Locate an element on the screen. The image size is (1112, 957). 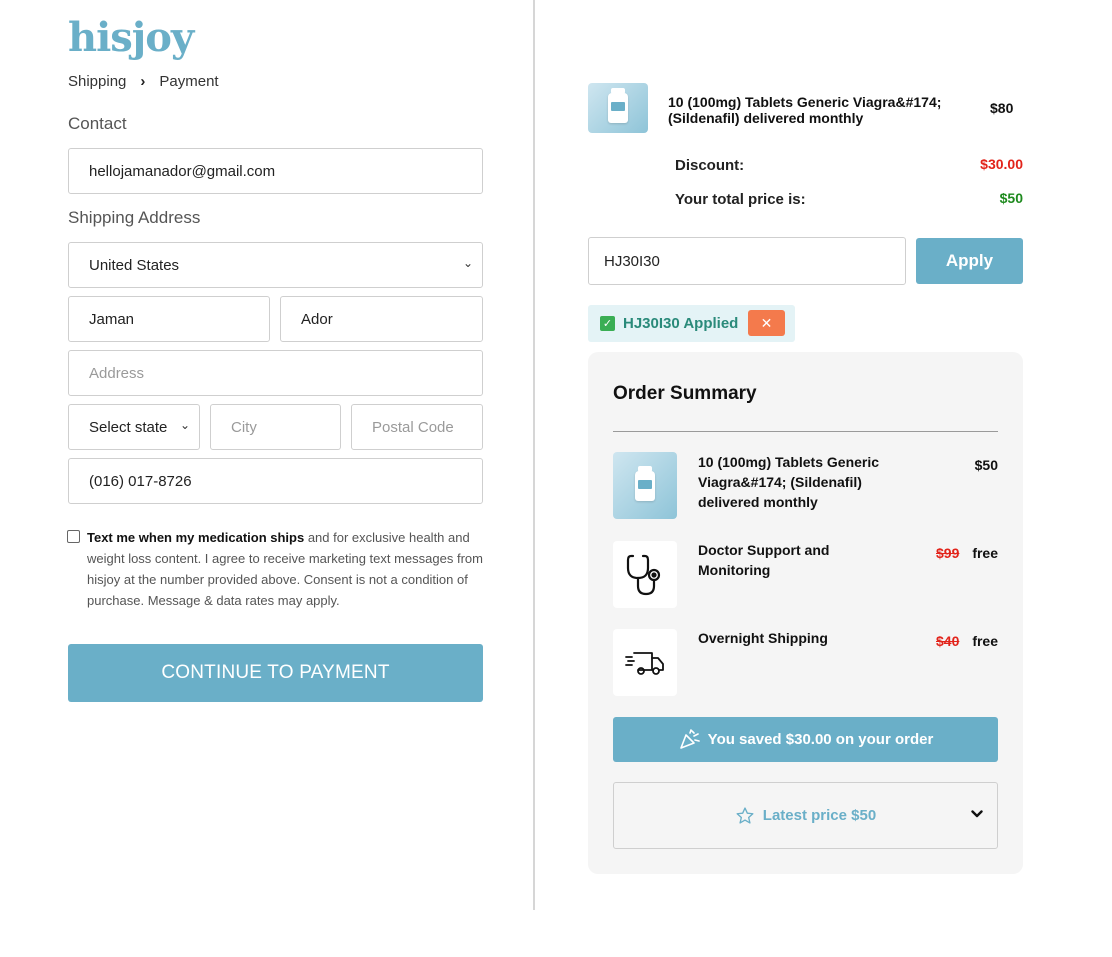
savings-text: You saved $30.00 on your order is located at coordinates (820, 739).